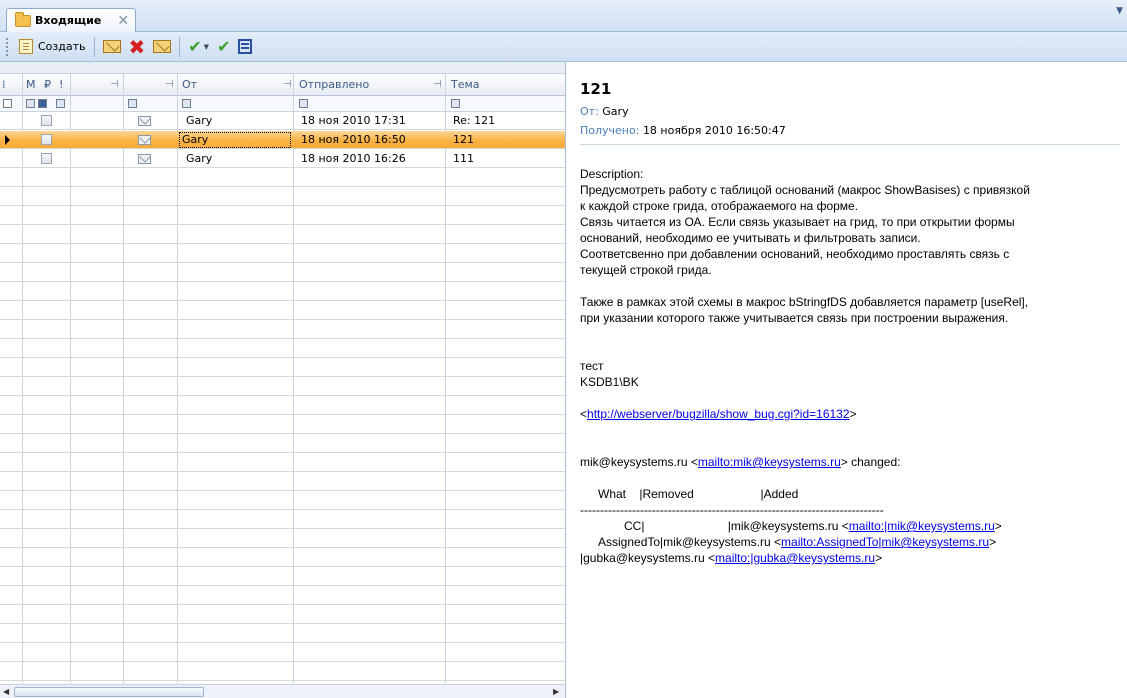 This screenshot has height=698, width=1127. Describe the element at coordinates (198, 47) in the screenshot. I see `approve-button: ✔ ▼` at that location.